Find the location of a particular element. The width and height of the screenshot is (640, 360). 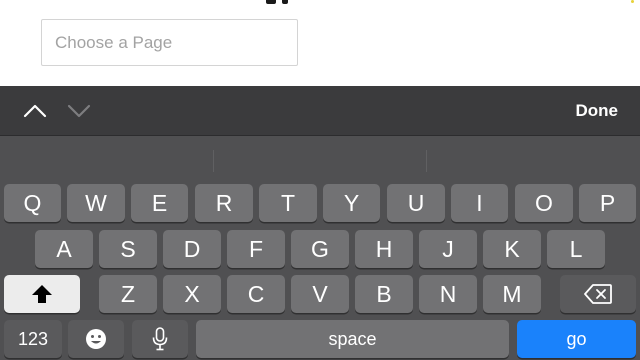

key-g: G is located at coordinates (320, 249).